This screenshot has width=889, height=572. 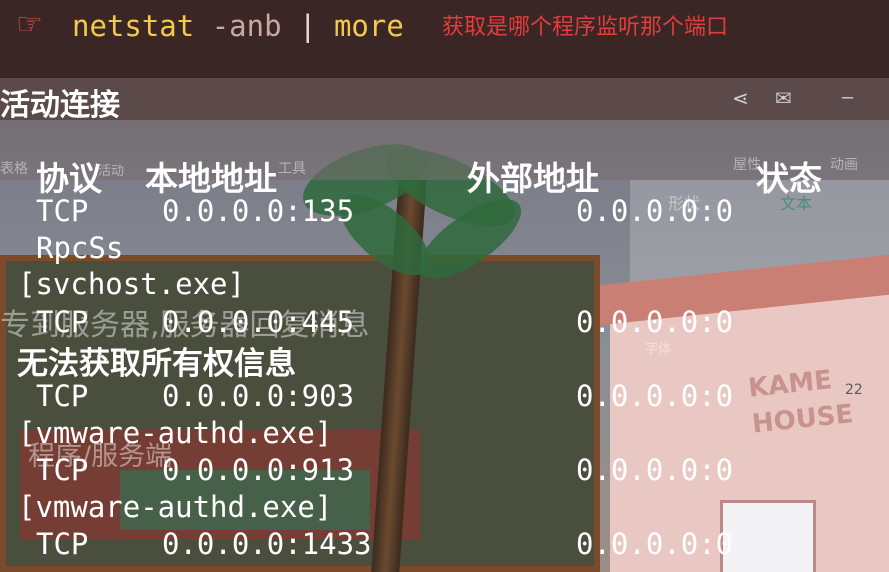 What do you see at coordinates (60, 105) in the screenshot?
I see `output-heading: 活动连接` at bounding box center [60, 105].